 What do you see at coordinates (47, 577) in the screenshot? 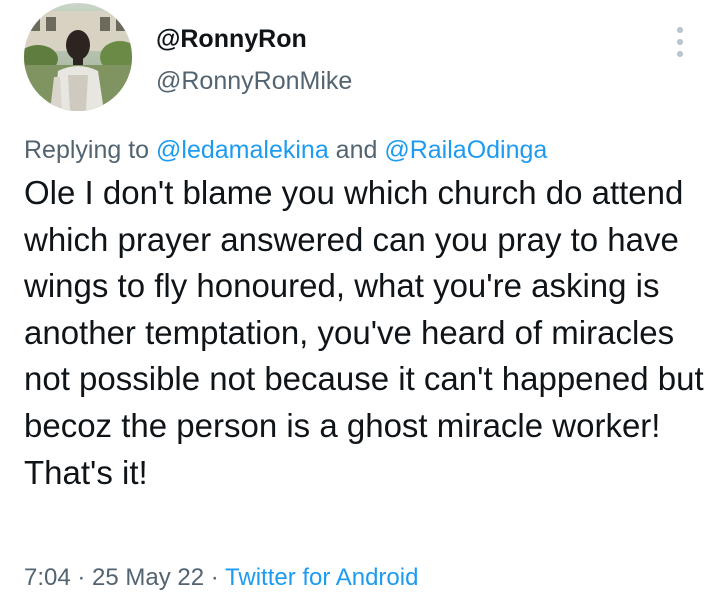
I see `tweet-time: 7:04` at bounding box center [47, 577].